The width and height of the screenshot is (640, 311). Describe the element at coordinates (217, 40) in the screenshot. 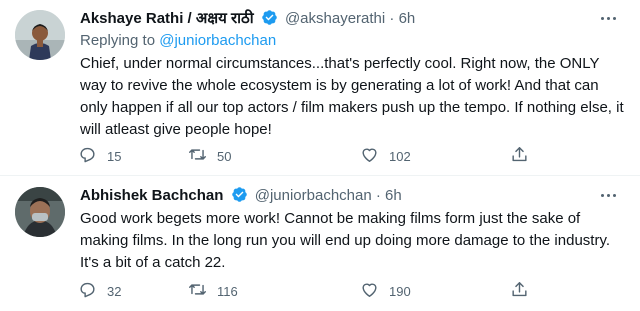

I see `replying-to-handle-link: @juniorbachchan` at that location.